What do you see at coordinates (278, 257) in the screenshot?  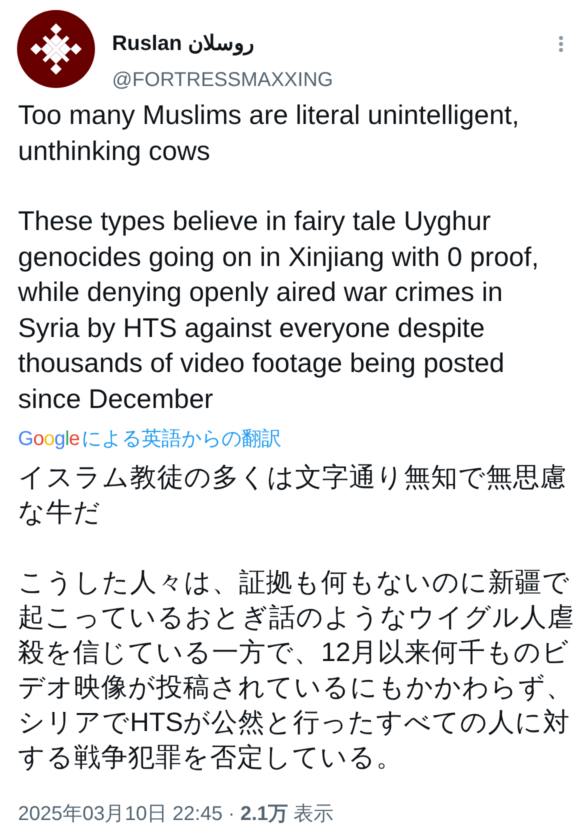 I see `tweet-text-line: genocides going on in Xinjiang with 0 proof,` at bounding box center [278, 257].